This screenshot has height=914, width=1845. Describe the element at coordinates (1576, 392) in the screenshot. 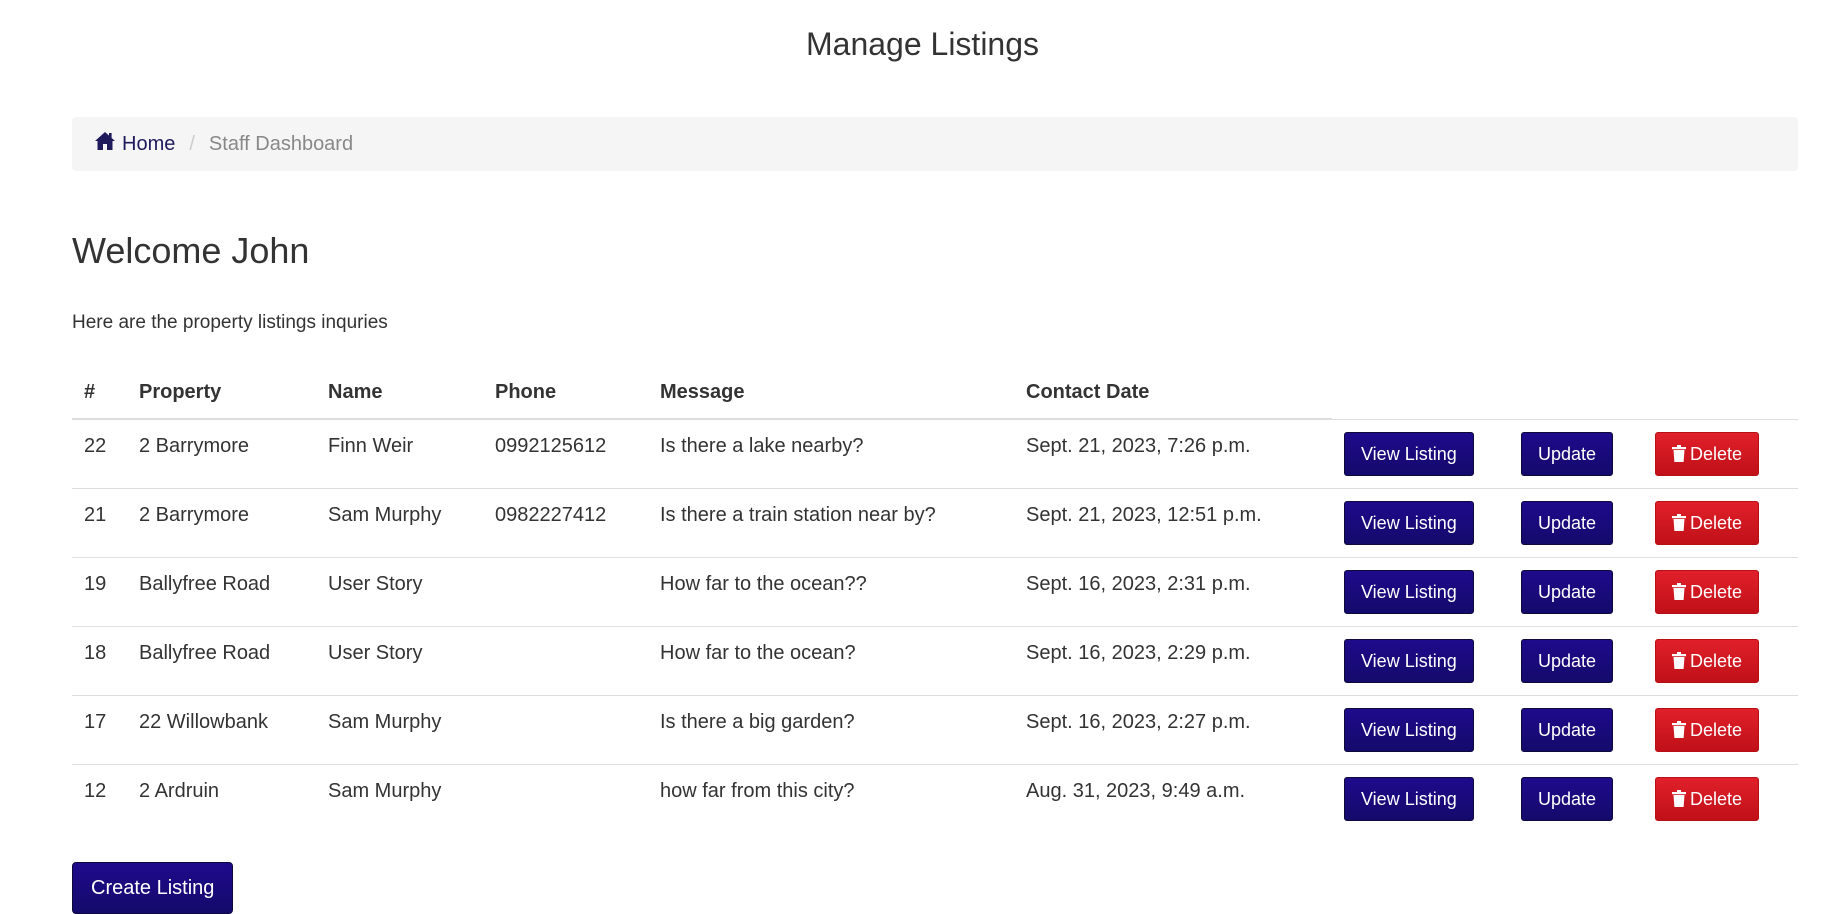

I see `col-header-update` at that location.